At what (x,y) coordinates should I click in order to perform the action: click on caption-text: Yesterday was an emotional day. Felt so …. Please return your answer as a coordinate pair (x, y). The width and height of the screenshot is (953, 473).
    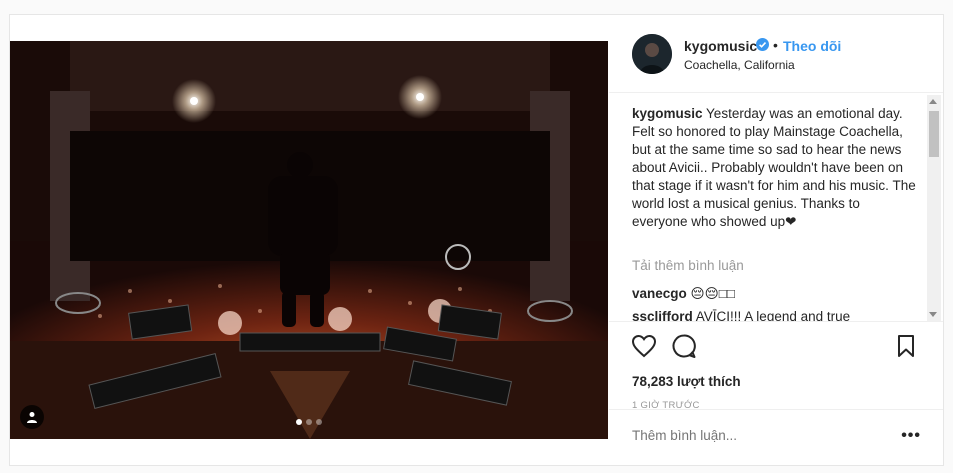
    Looking at the image, I should click on (774, 167).